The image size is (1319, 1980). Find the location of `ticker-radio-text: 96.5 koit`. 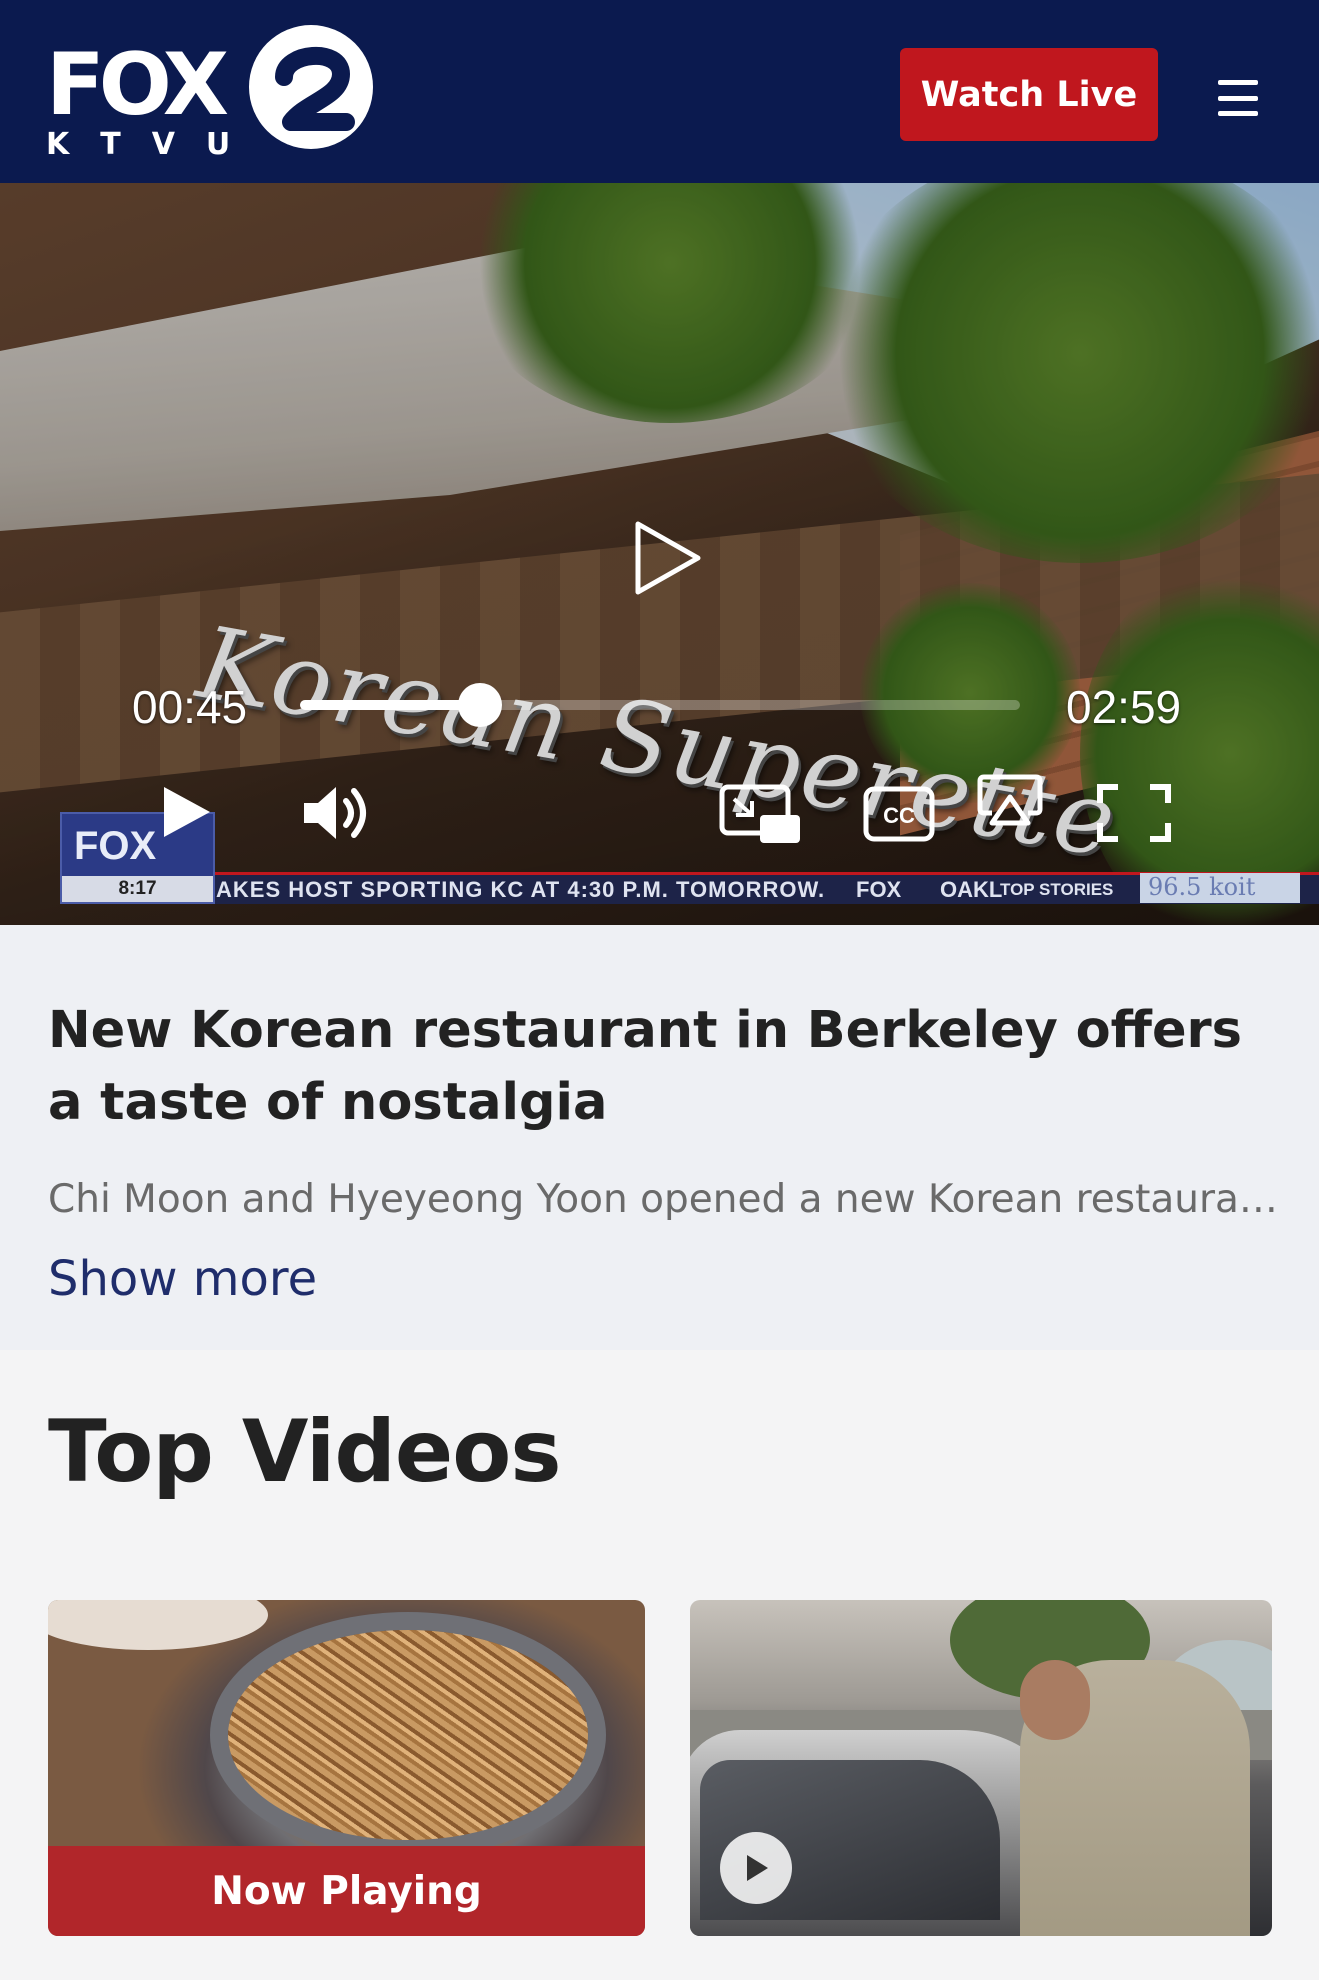

ticker-radio-text: 96.5 koit is located at coordinates (1220, 888).